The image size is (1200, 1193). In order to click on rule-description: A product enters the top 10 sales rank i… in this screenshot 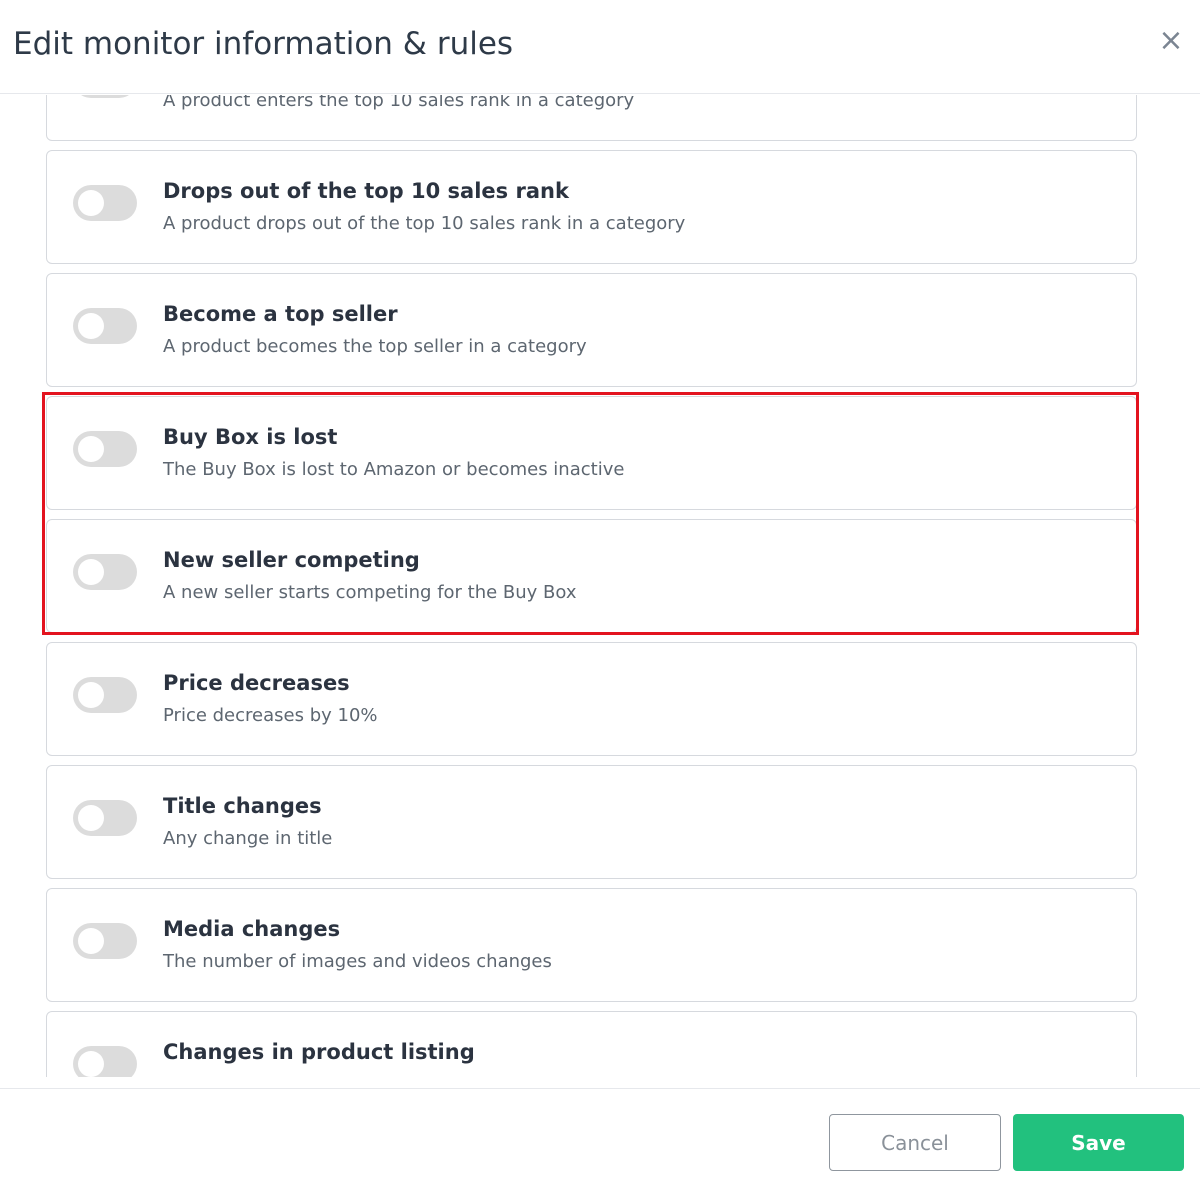, I will do `click(399, 103)`.